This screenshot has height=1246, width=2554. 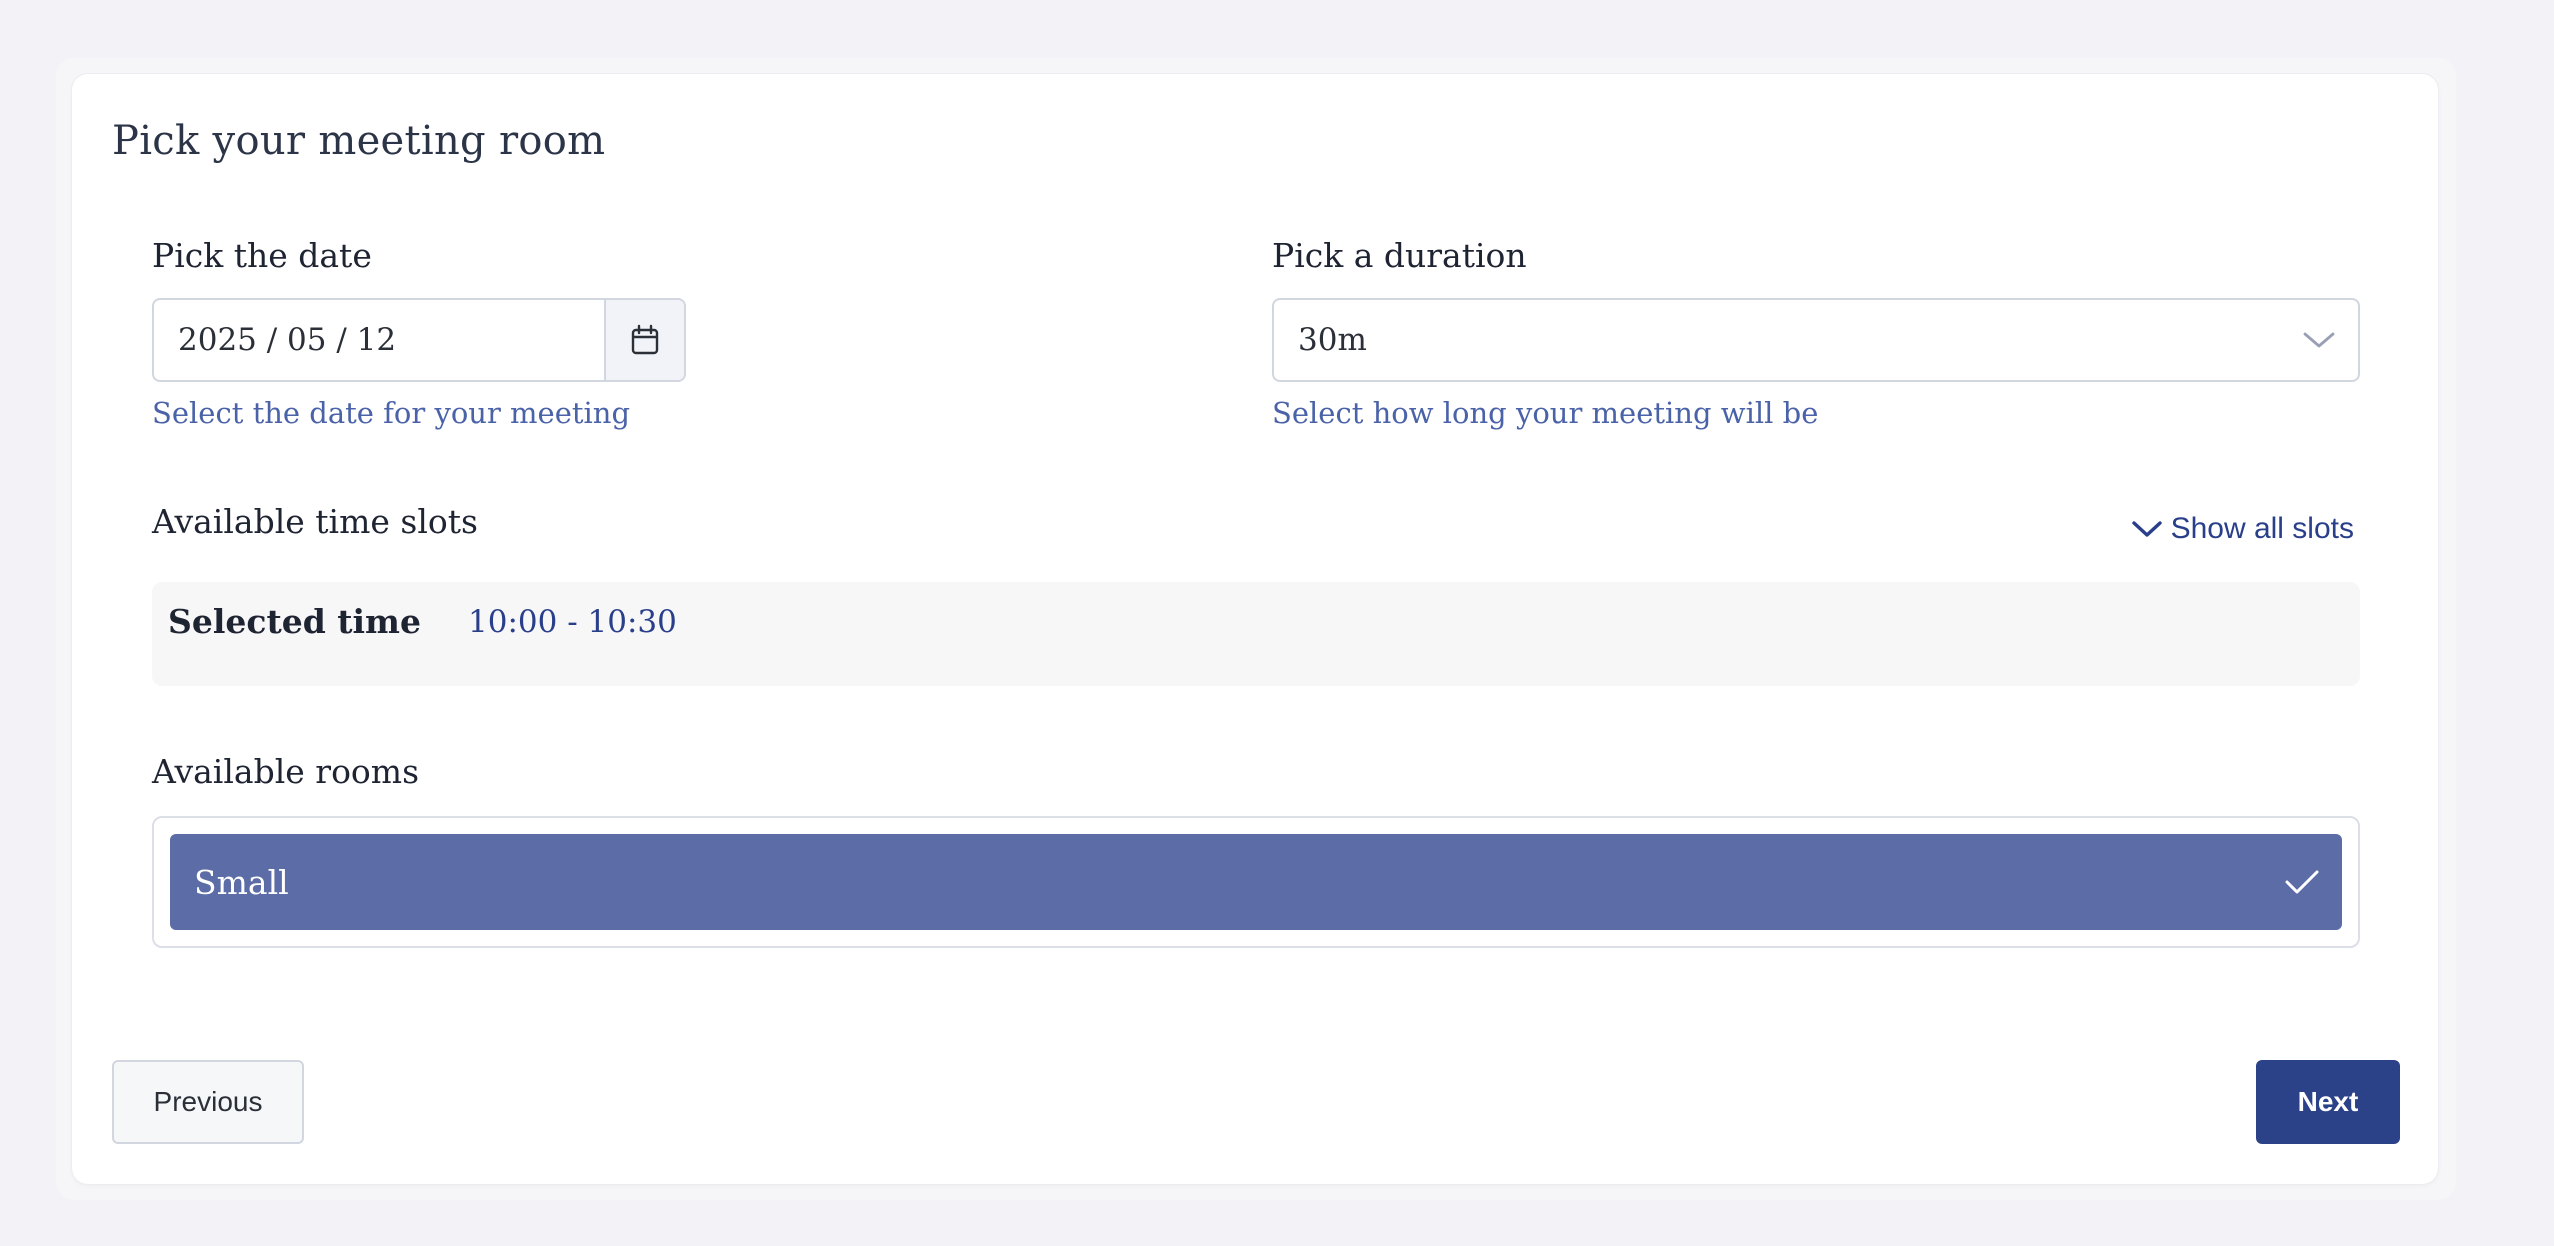 I want to click on previous-button: Previous, so click(x=208, y=1102).